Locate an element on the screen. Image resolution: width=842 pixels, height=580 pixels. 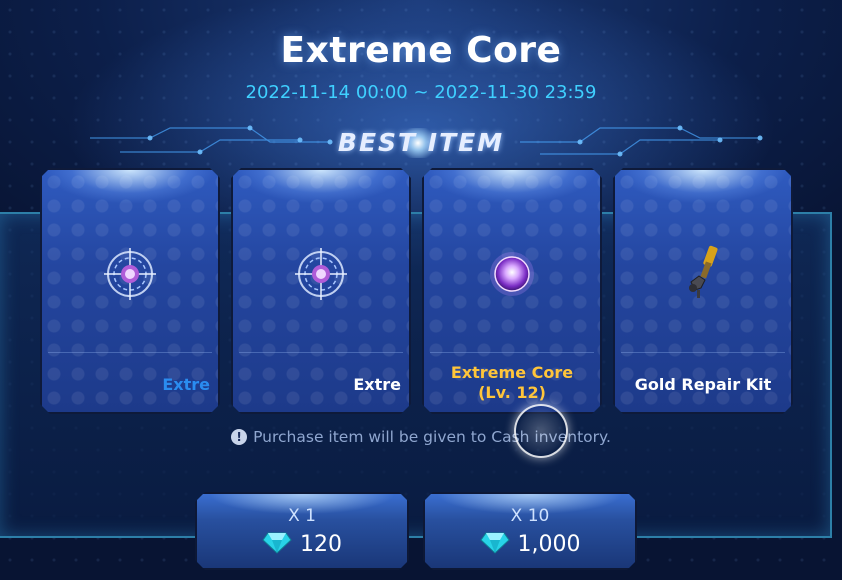
buy-x1-button: X 1 120 is located at coordinates (302, 531).